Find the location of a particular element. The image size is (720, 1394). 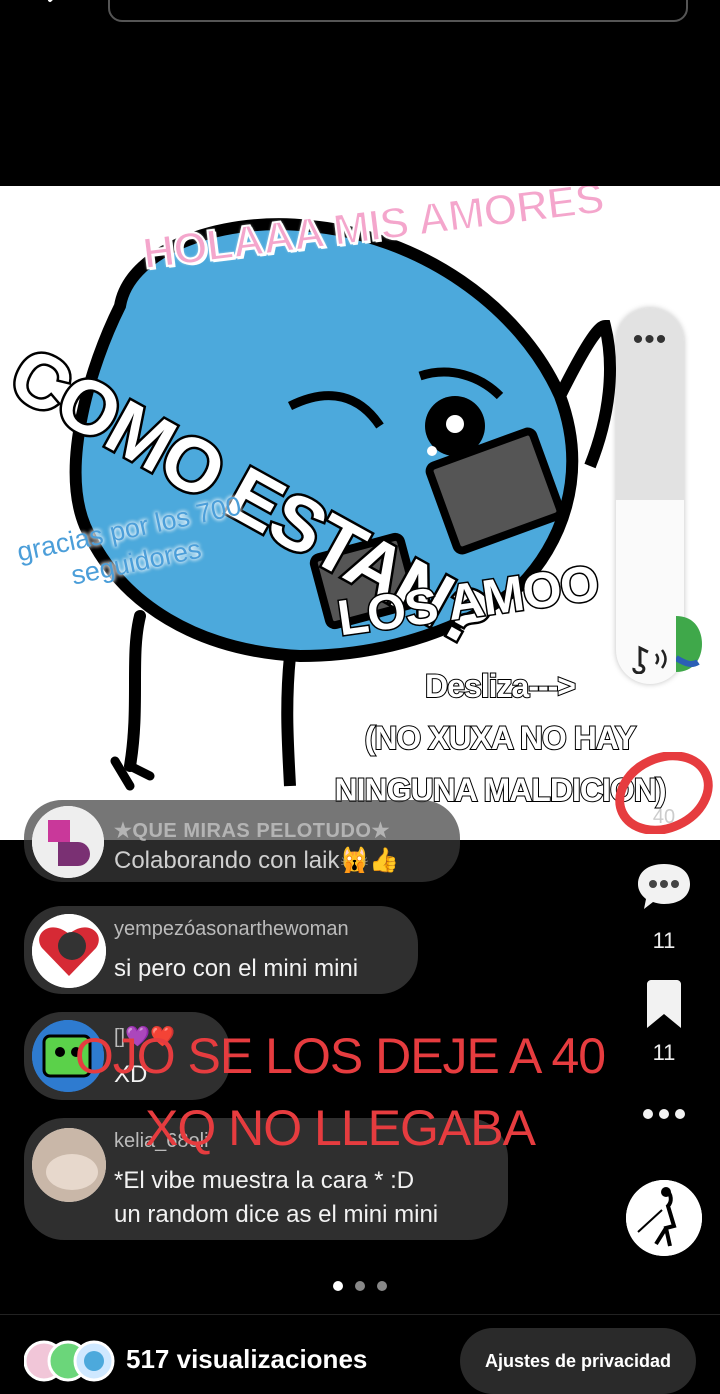

creator-avatar-icon is located at coordinates (689, 644).